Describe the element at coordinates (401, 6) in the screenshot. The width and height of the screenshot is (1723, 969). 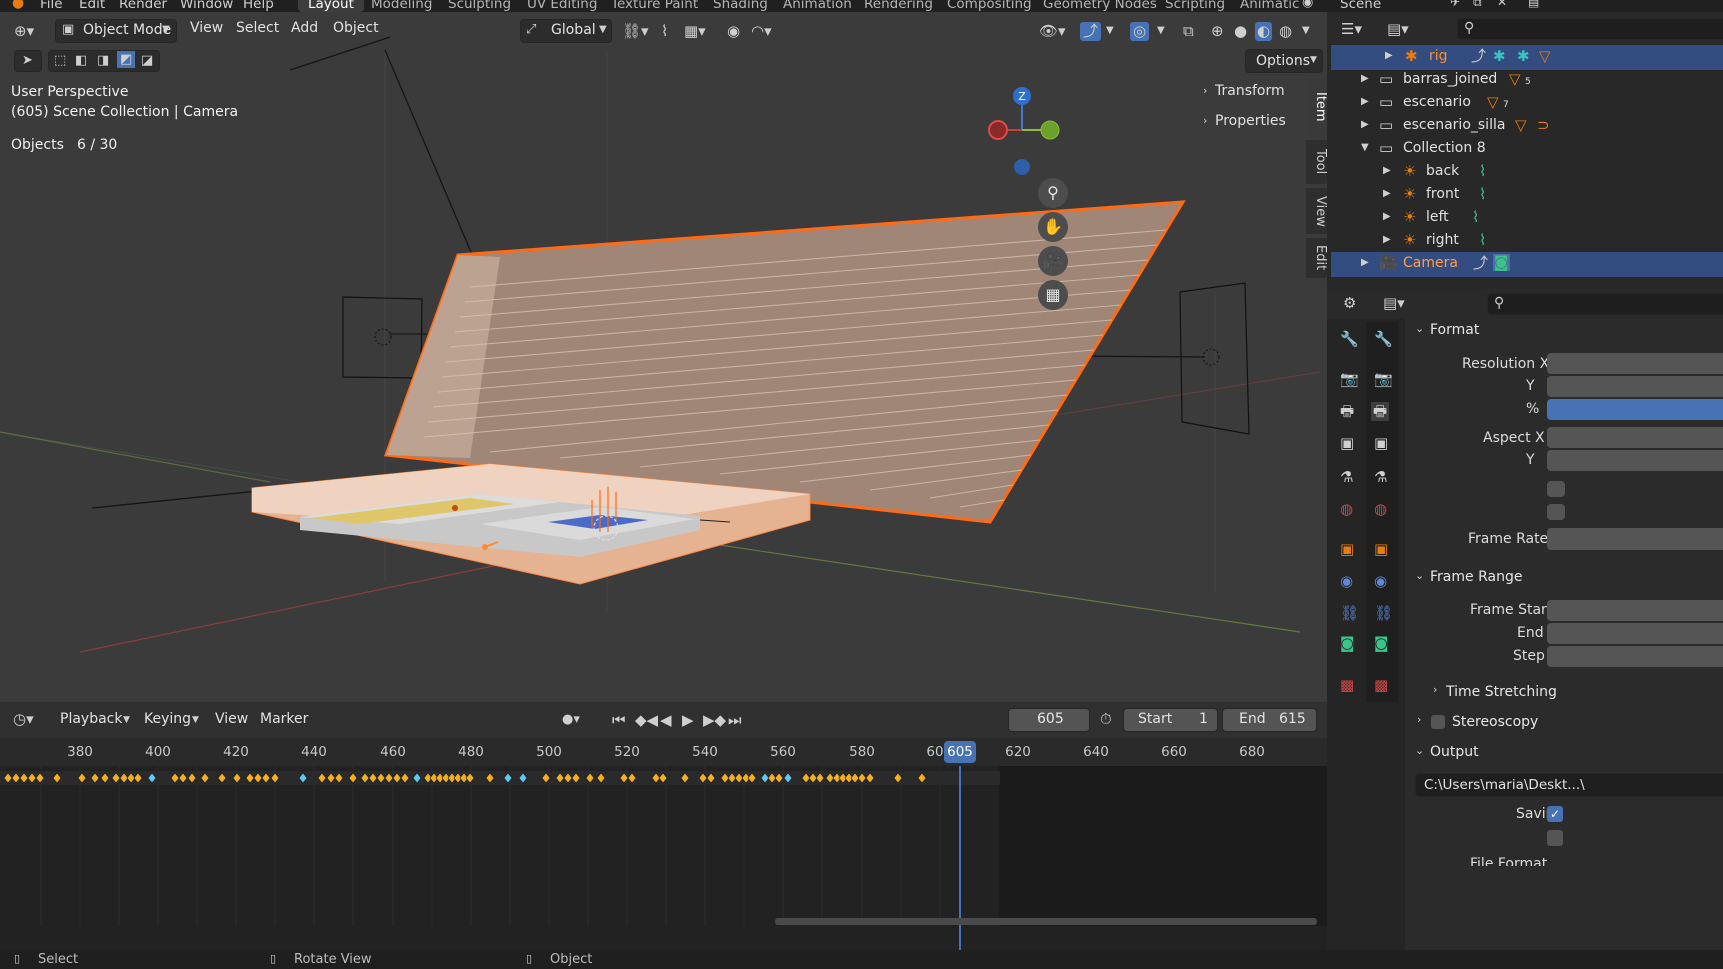
I see `tab-modeling: Modeling` at that location.